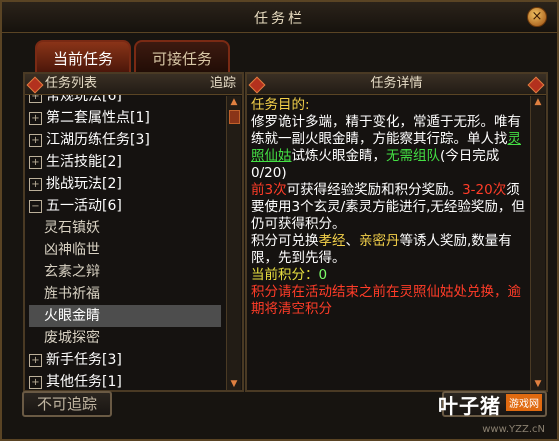  What do you see at coordinates (67, 404) in the screenshot?
I see `untrack-button: 不可追踪` at bounding box center [67, 404].